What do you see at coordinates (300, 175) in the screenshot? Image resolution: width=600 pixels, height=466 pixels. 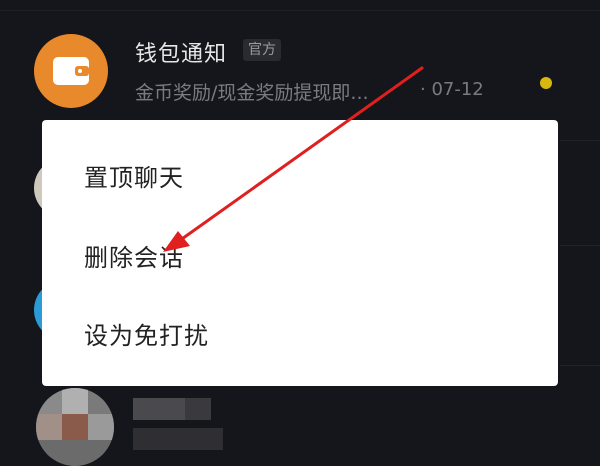 I see `menu-item-pin-chat: 置顶聊天` at bounding box center [300, 175].